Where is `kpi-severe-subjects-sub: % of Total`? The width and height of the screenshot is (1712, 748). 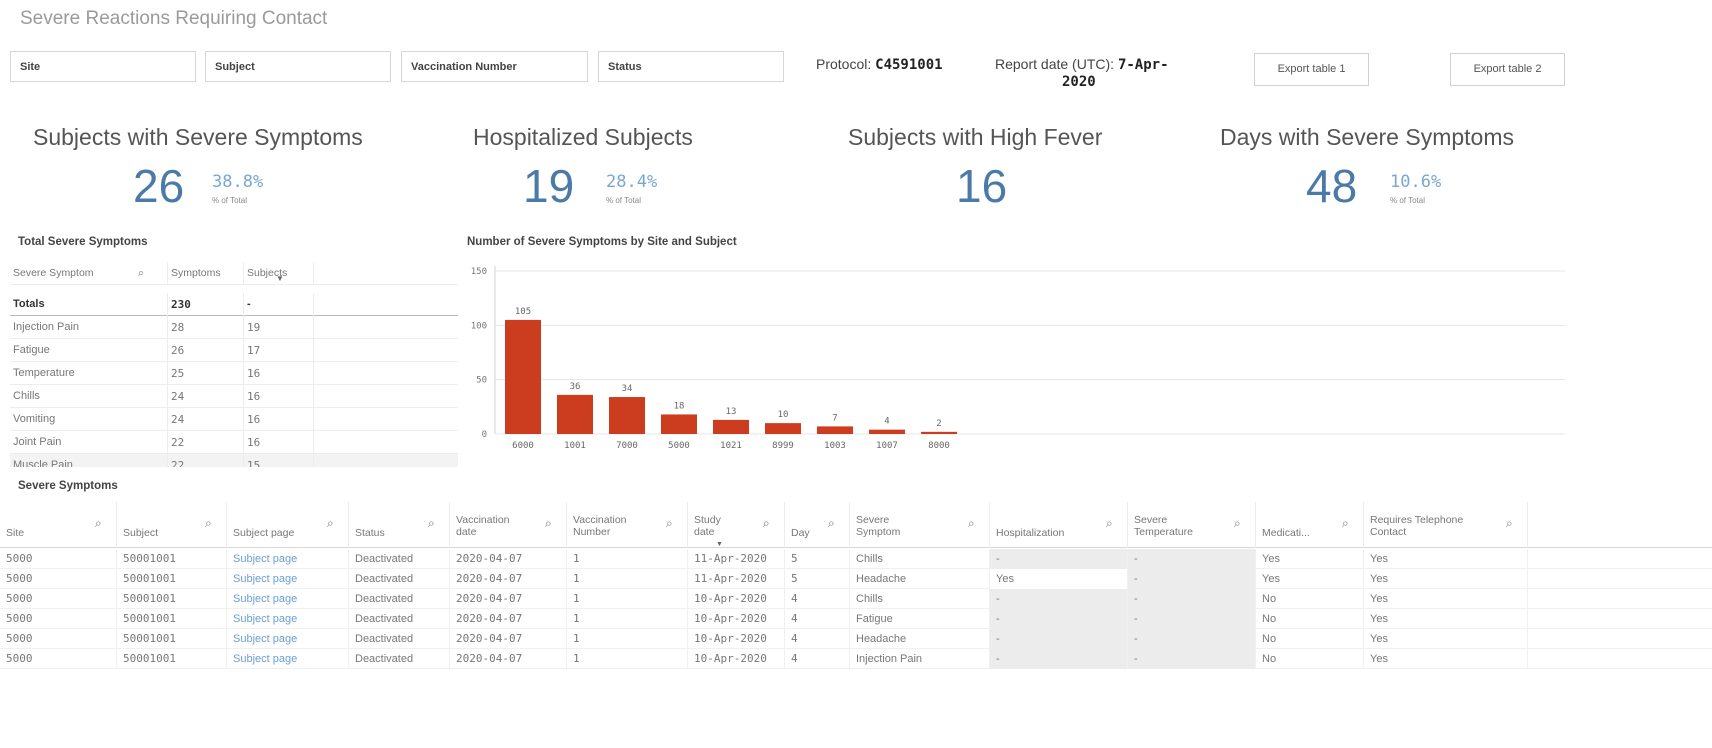
kpi-severe-subjects-sub: % of Total is located at coordinates (229, 200).